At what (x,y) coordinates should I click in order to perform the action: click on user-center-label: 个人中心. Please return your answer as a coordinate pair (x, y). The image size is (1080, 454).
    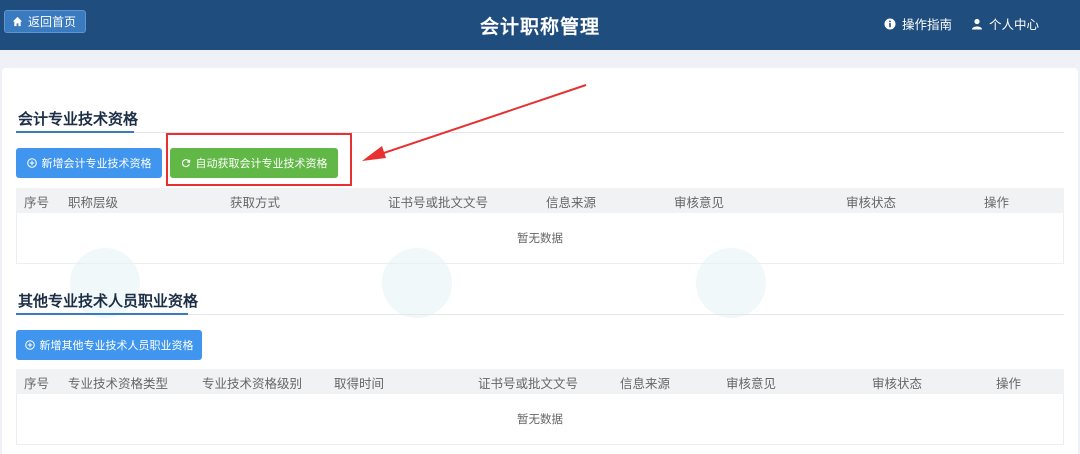
    Looking at the image, I should click on (1014, 24).